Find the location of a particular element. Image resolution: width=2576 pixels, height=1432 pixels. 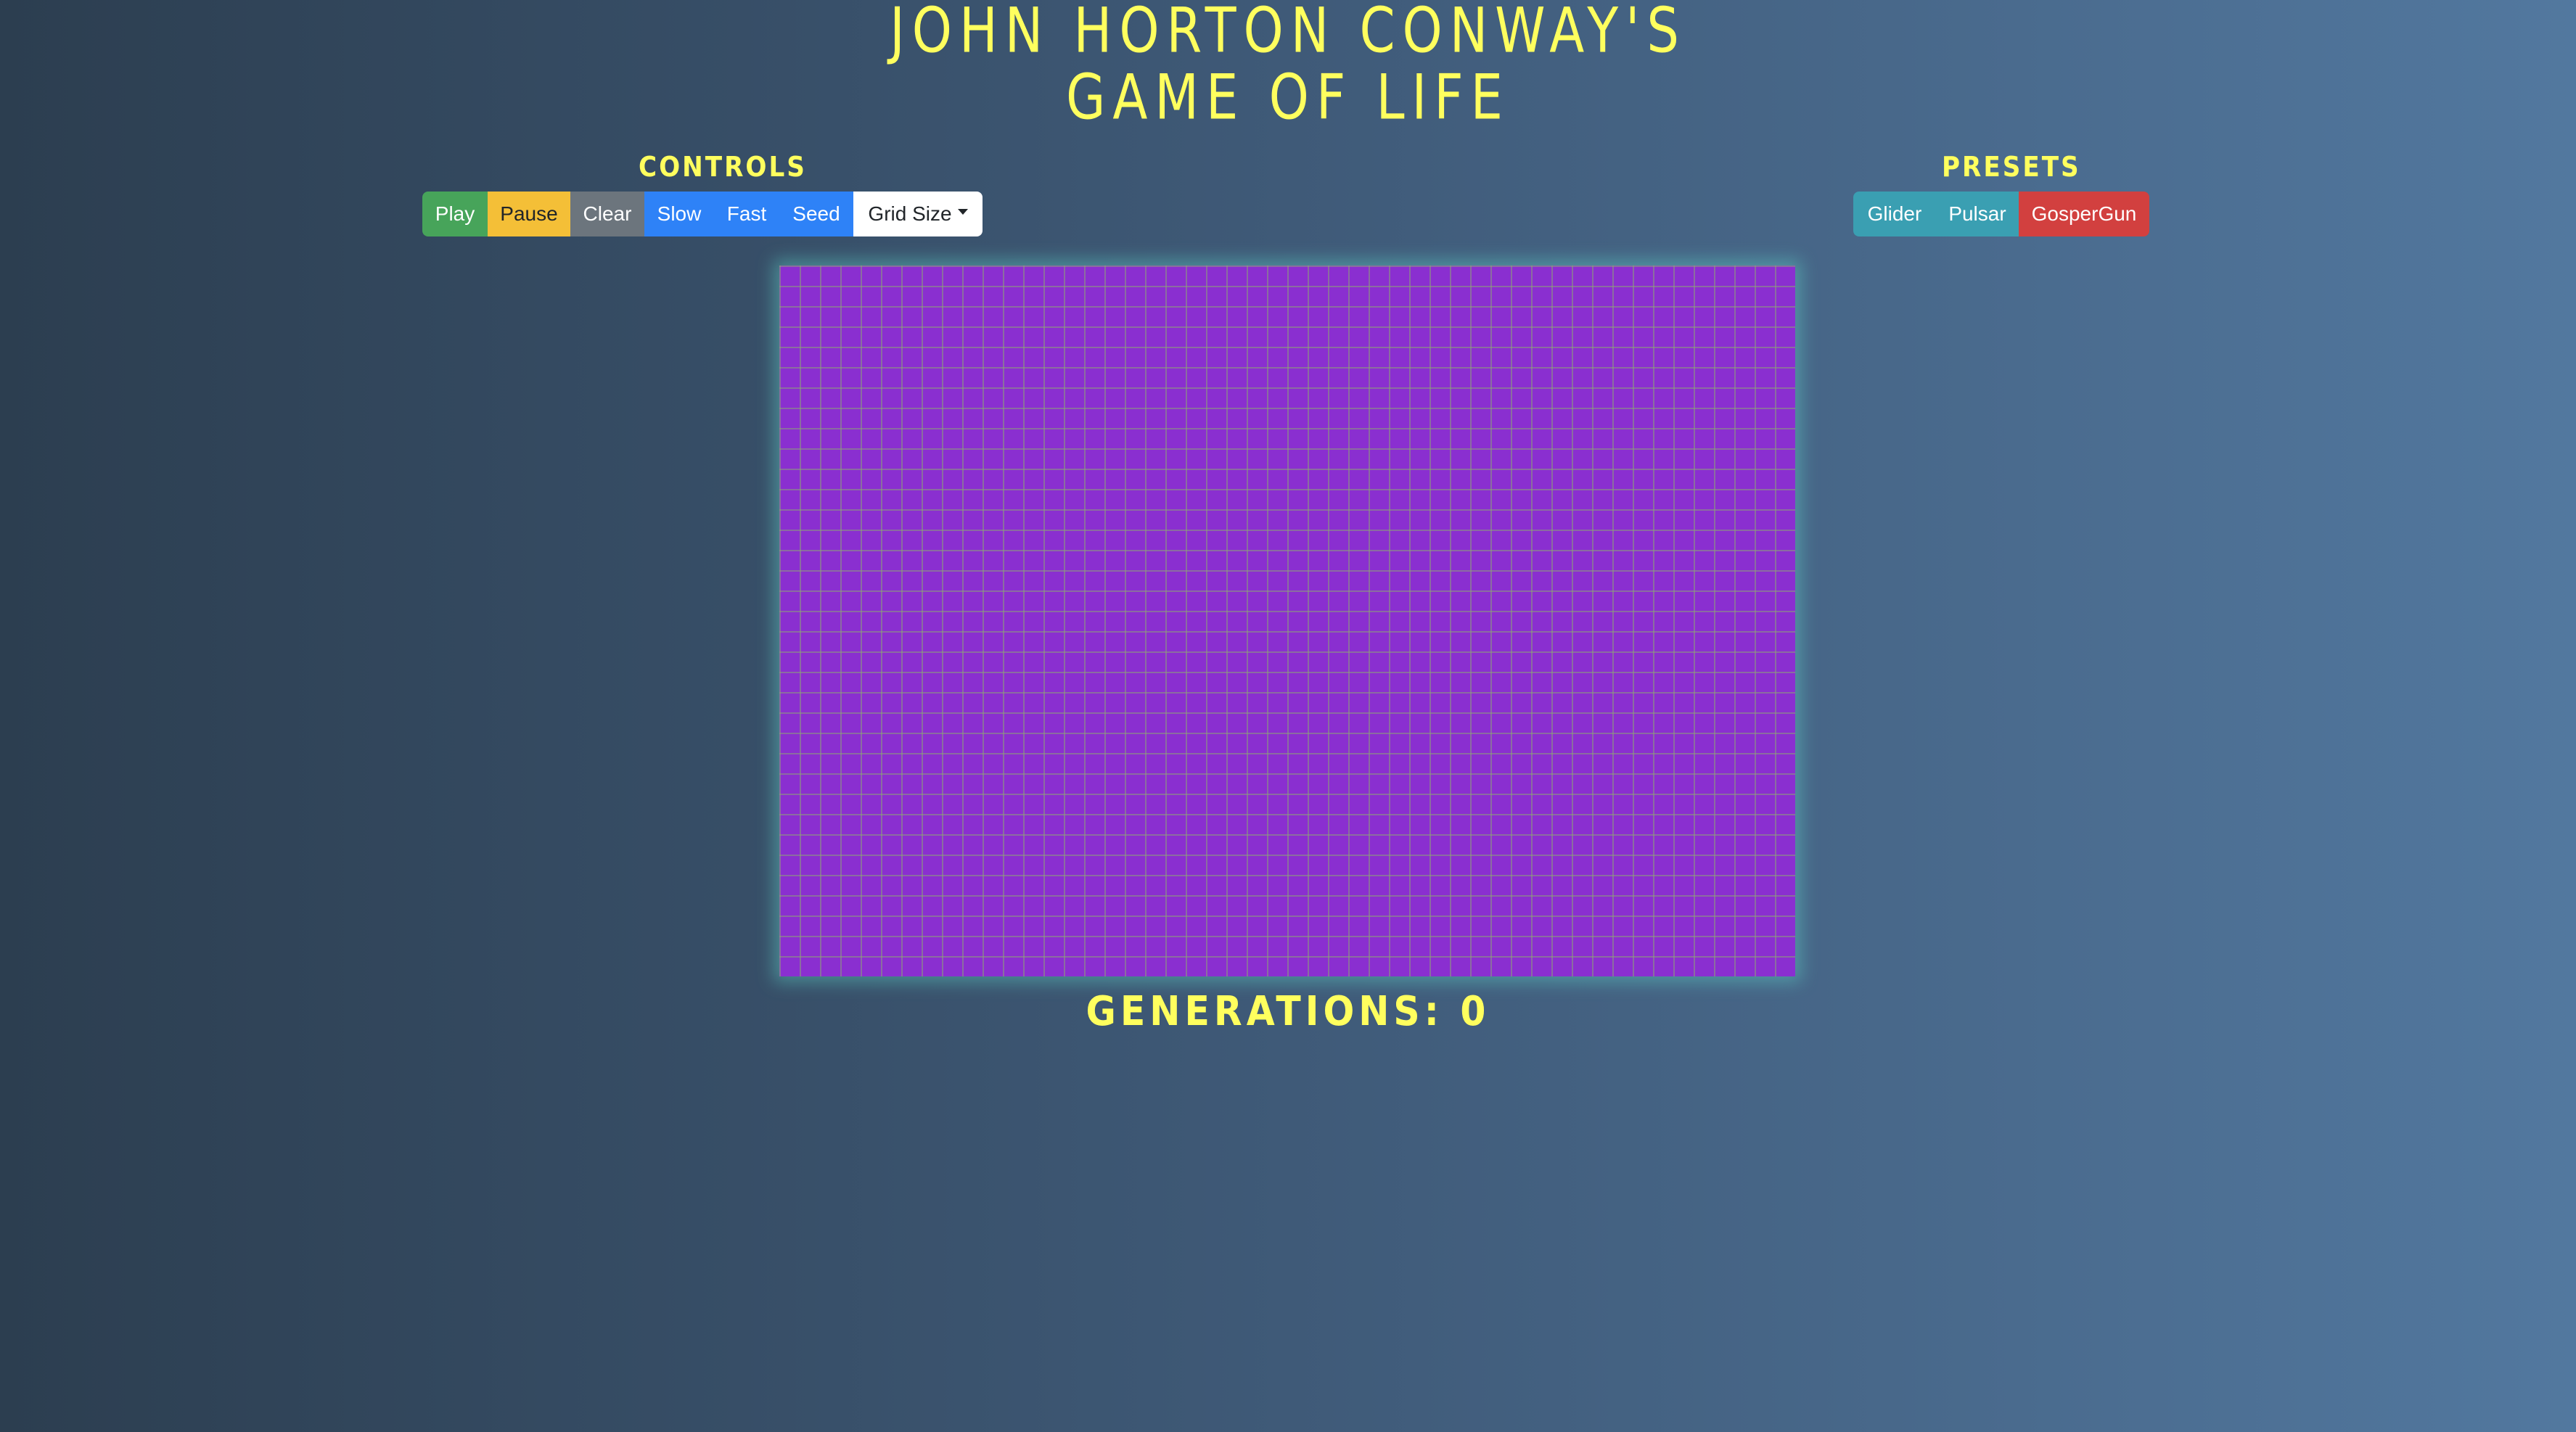

presets-button-group: Glider Pulsar GosperGun is located at coordinates (2001, 214).